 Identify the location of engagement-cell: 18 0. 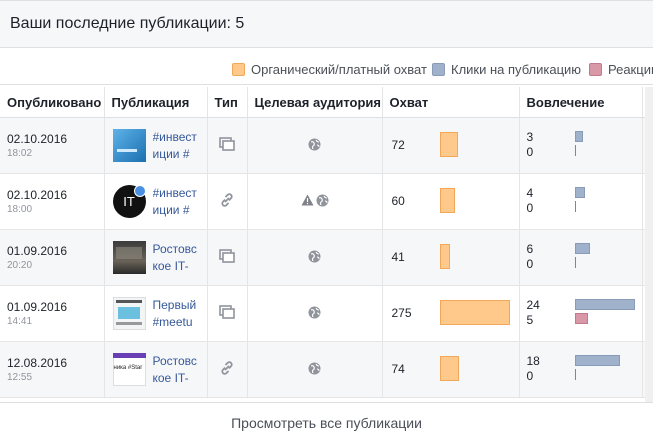
(581, 369).